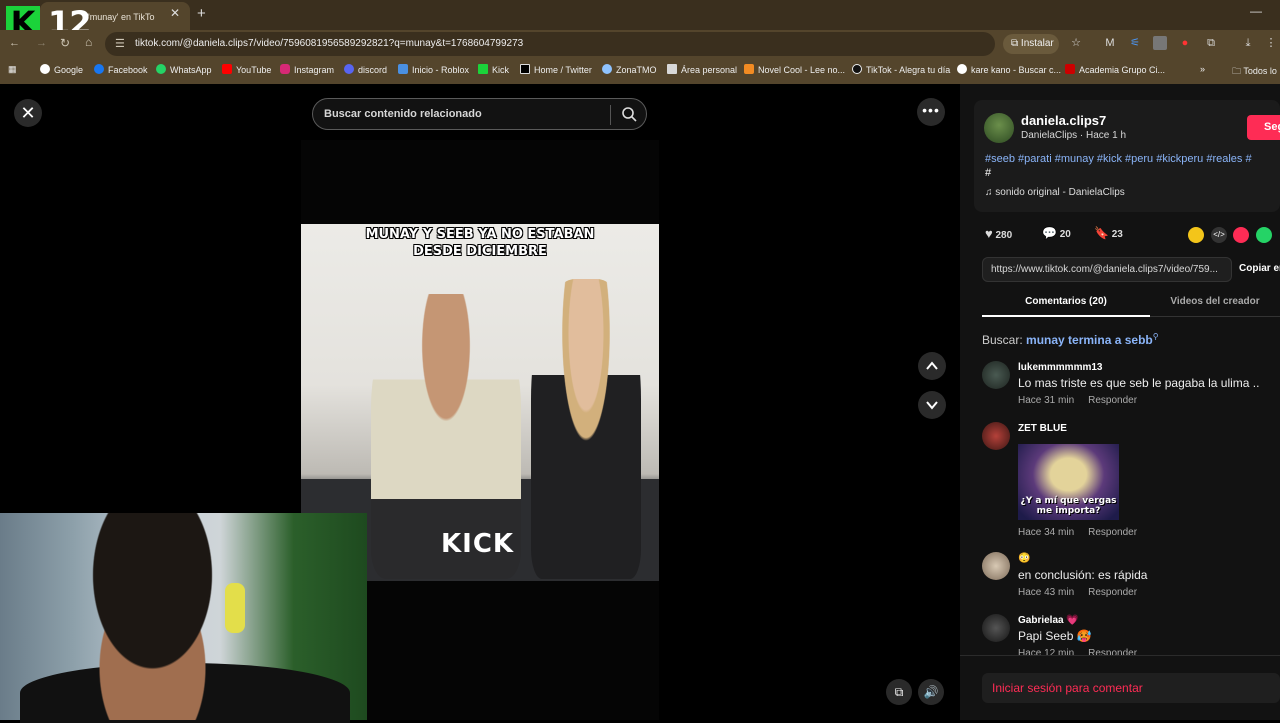 The width and height of the screenshot is (1280, 723). What do you see at coordinates (1055, 636) in the screenshot?
I see `comment-text: Papi Seeb 🥵` at bounding box center [1055, 636].